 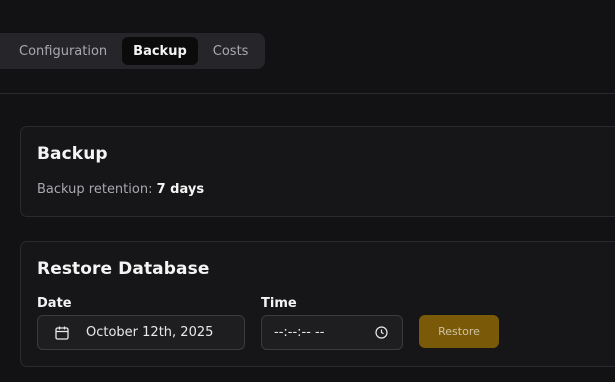 What do you see at coordinates (231, 51) in the screenshot?
I see `tab-costs: Costs` at bounding box center [231, 51].